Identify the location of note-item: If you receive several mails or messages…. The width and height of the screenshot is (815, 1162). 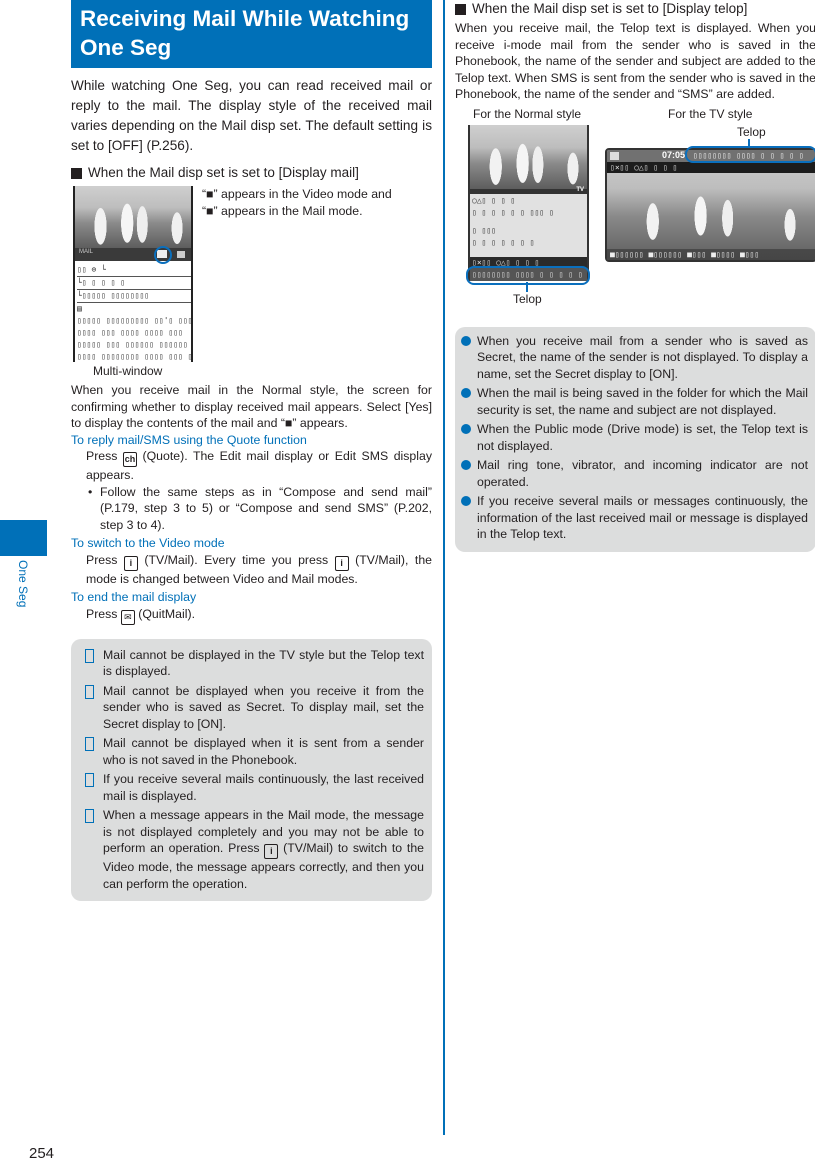
(634, 518).